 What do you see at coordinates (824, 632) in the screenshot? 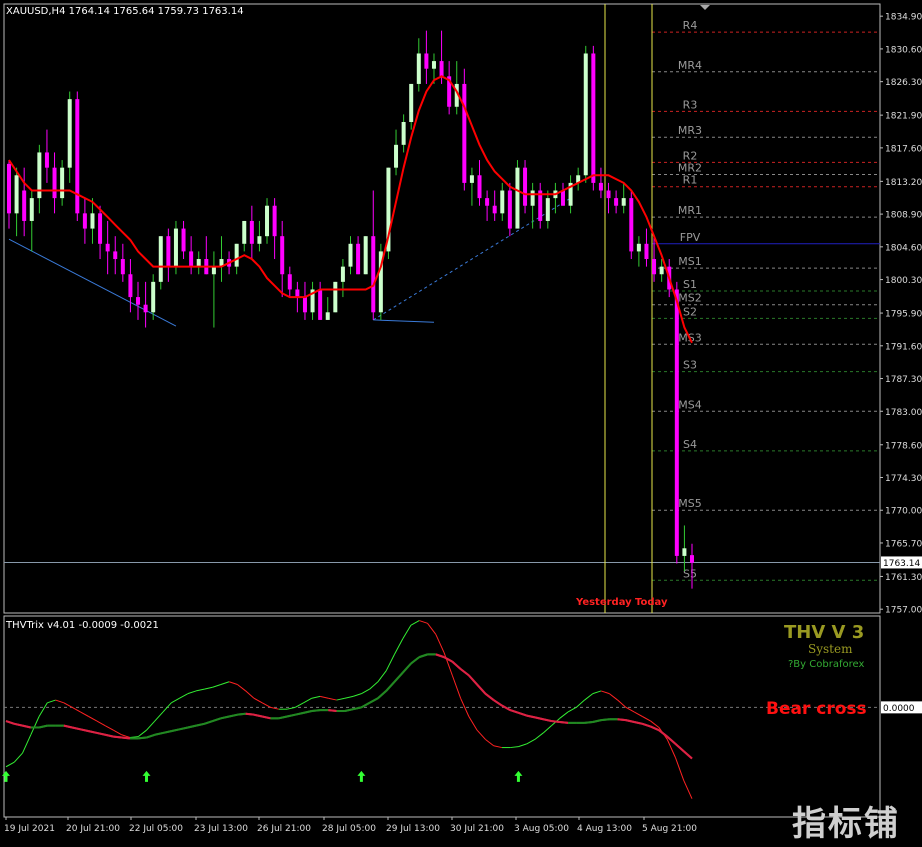
I see `brand-title: THV V 3` at bounding box center [824, 632].